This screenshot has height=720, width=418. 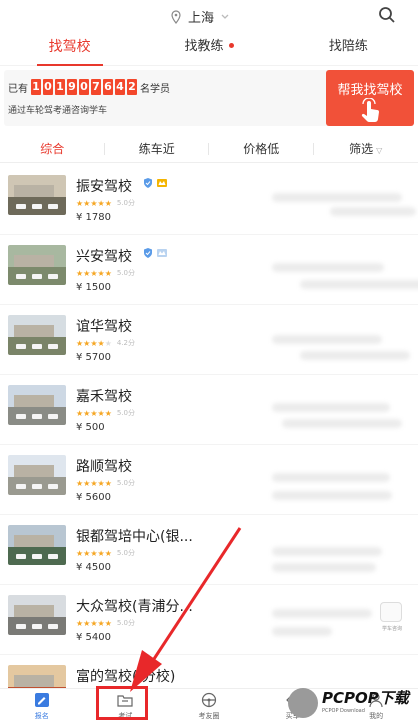 What do you see at coordinates (126, 677) in the screenshot?
I see `school-name: 富的驾校( 分校)` at bounding box center [126, 677].